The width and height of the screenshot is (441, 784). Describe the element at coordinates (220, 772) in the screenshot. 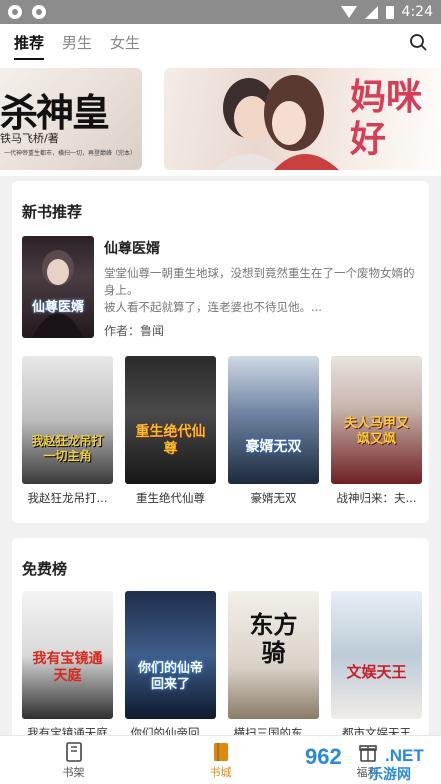

I see `nav-label: 书城` at that location.